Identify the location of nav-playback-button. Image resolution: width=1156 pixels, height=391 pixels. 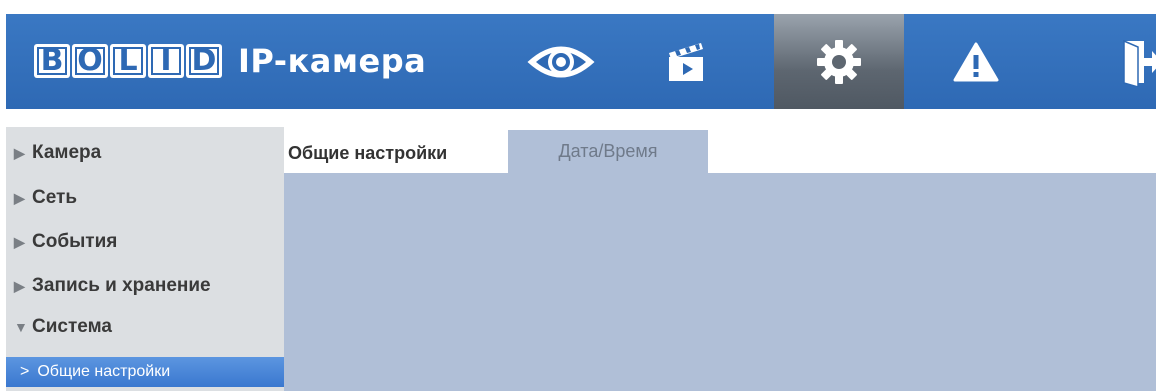
(686, 61).